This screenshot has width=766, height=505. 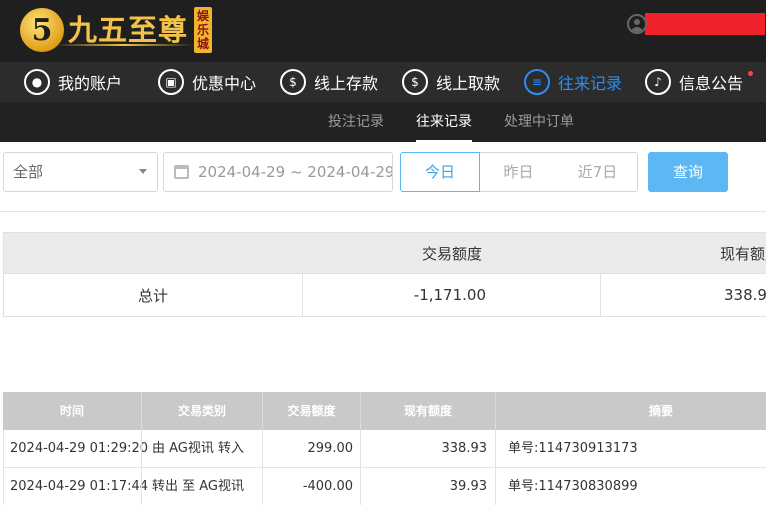 What do you see at coordinates (637, 24) in the screenshot?
I see `user-avatar-icon` at bounding box center [637, 24].